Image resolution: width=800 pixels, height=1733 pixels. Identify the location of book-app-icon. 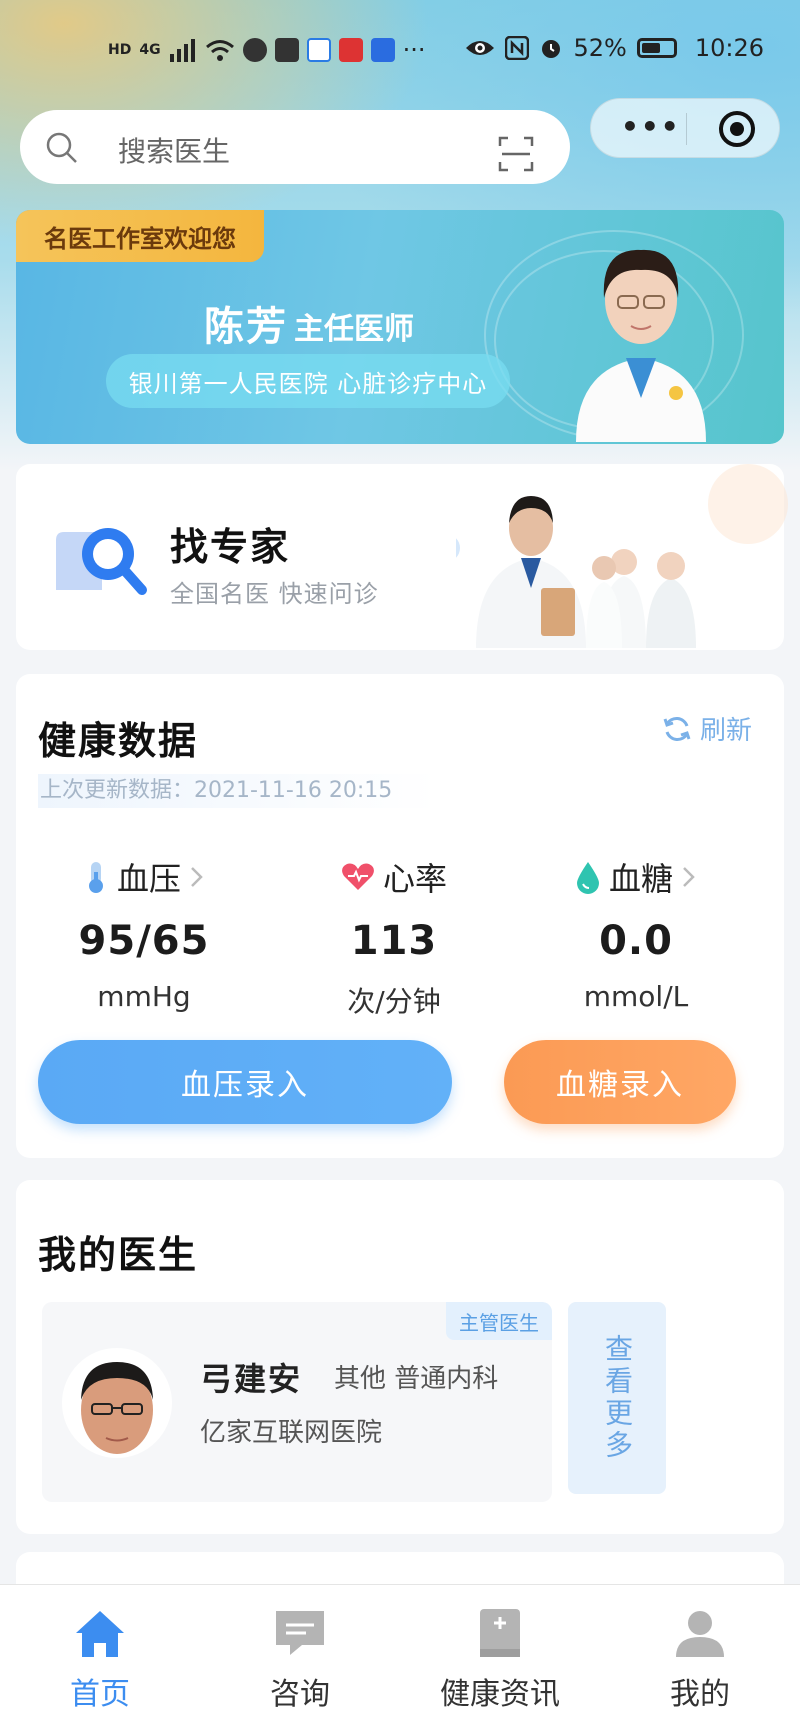
(350, 50).